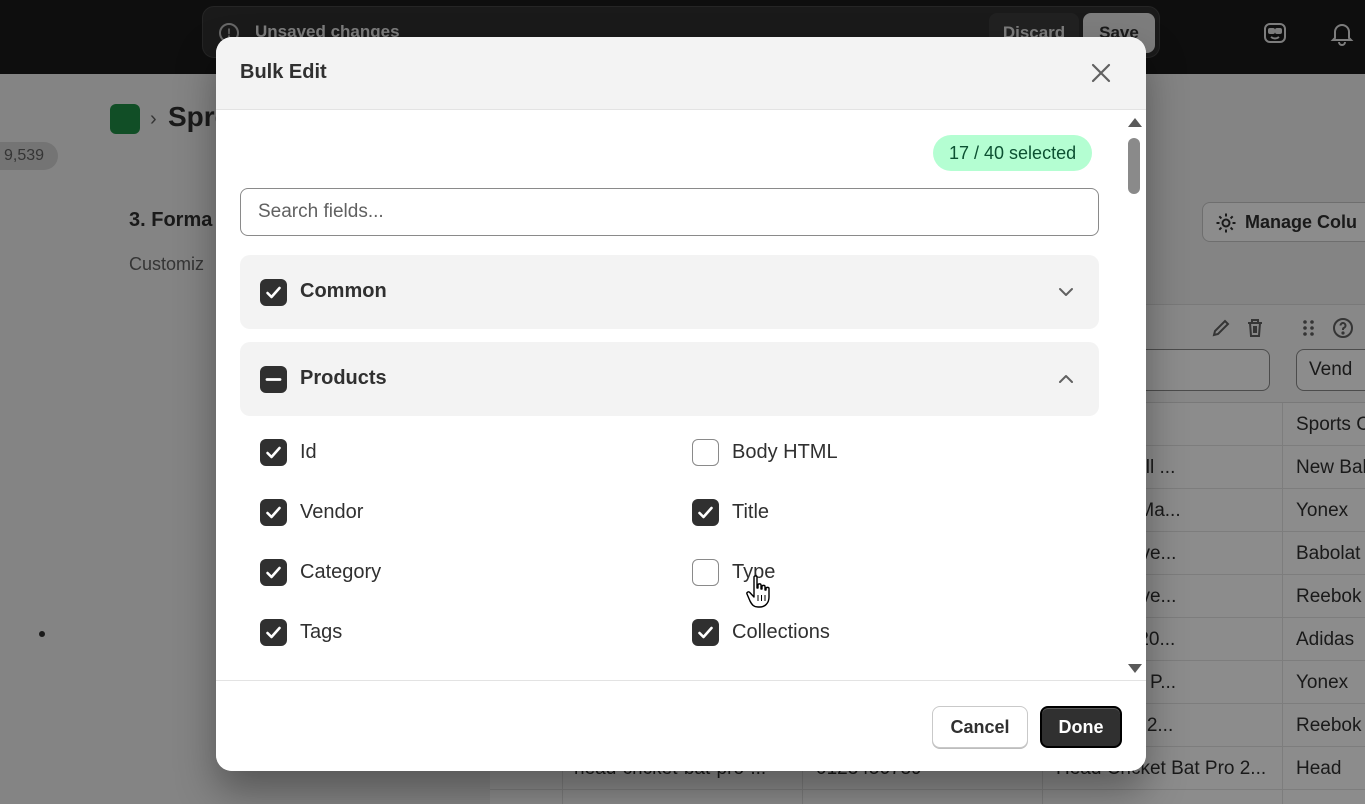  I want to click on scroll-down-arrow-icon, so click(1135, 668).